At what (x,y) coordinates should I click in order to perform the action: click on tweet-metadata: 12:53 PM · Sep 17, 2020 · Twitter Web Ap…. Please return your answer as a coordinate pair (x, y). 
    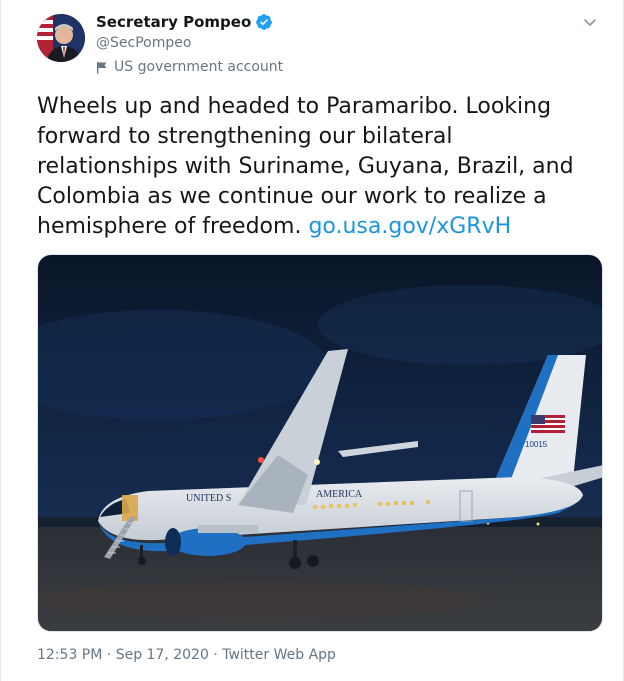
    Looking at the image, I should click on (186, 655).